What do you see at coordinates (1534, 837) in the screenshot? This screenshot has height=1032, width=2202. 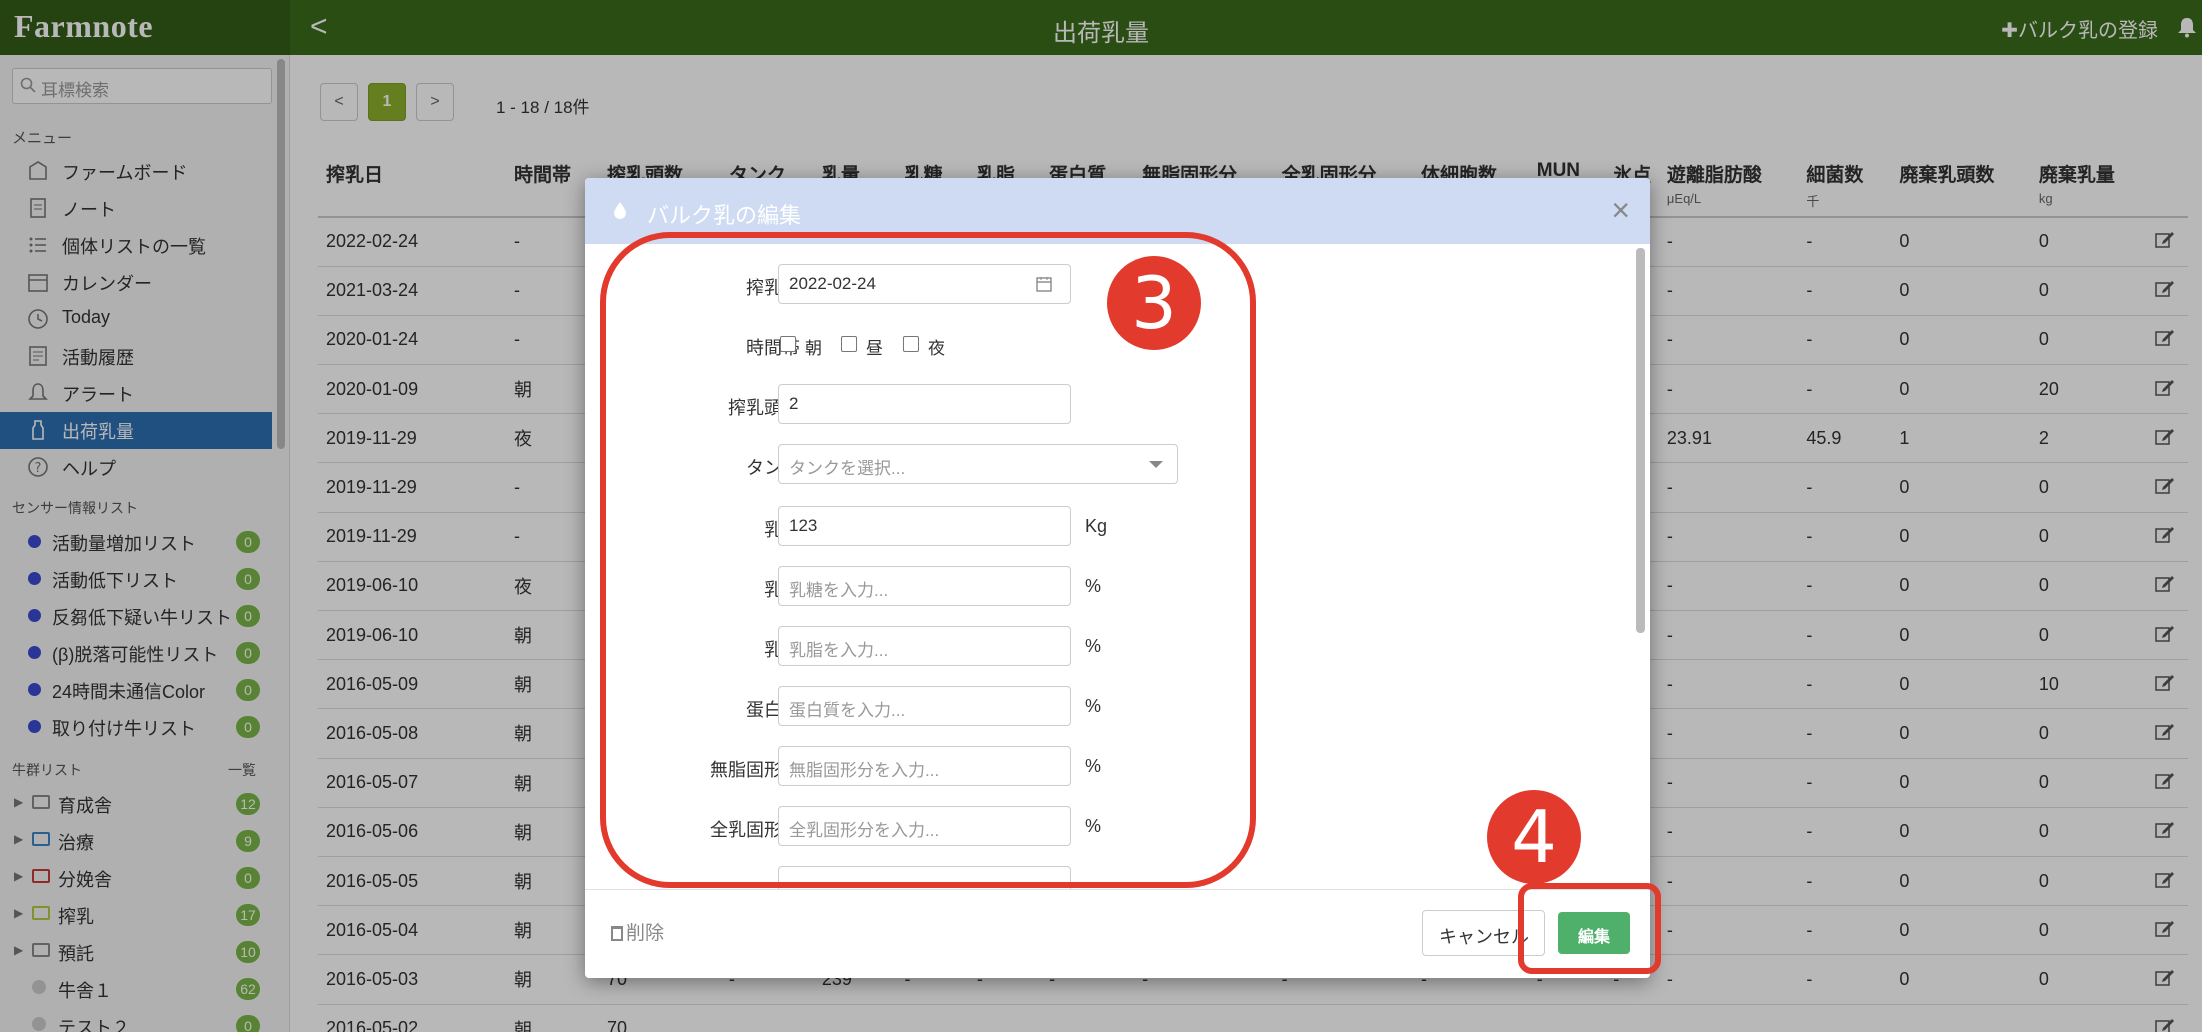 I see `annotation-step-4: 4` at bounding box center [1534, 837].